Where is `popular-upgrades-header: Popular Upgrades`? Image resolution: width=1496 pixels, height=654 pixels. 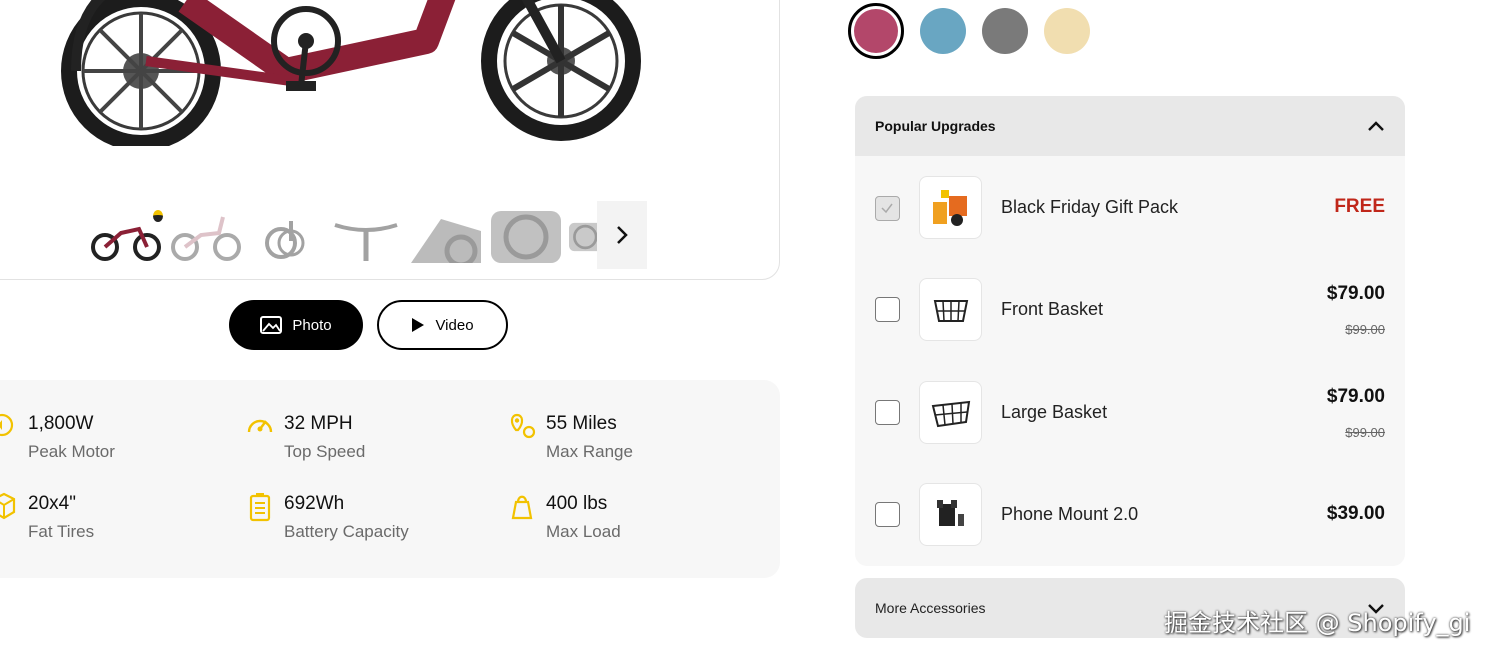
popular-upgrades-header: Popular Upgrades is located at coordinates (1130, 126).